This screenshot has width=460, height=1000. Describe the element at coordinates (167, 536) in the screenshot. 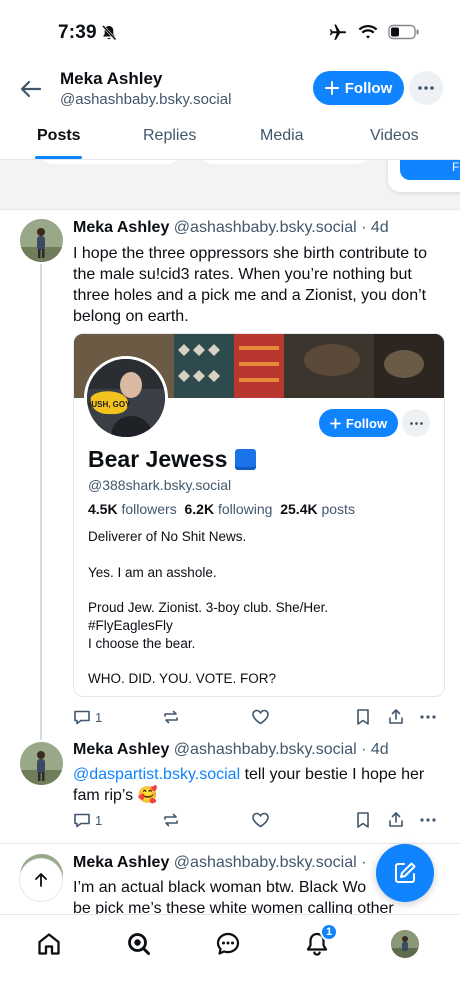

I see `bio-line: Deliverer of No Shit News.` at that location.